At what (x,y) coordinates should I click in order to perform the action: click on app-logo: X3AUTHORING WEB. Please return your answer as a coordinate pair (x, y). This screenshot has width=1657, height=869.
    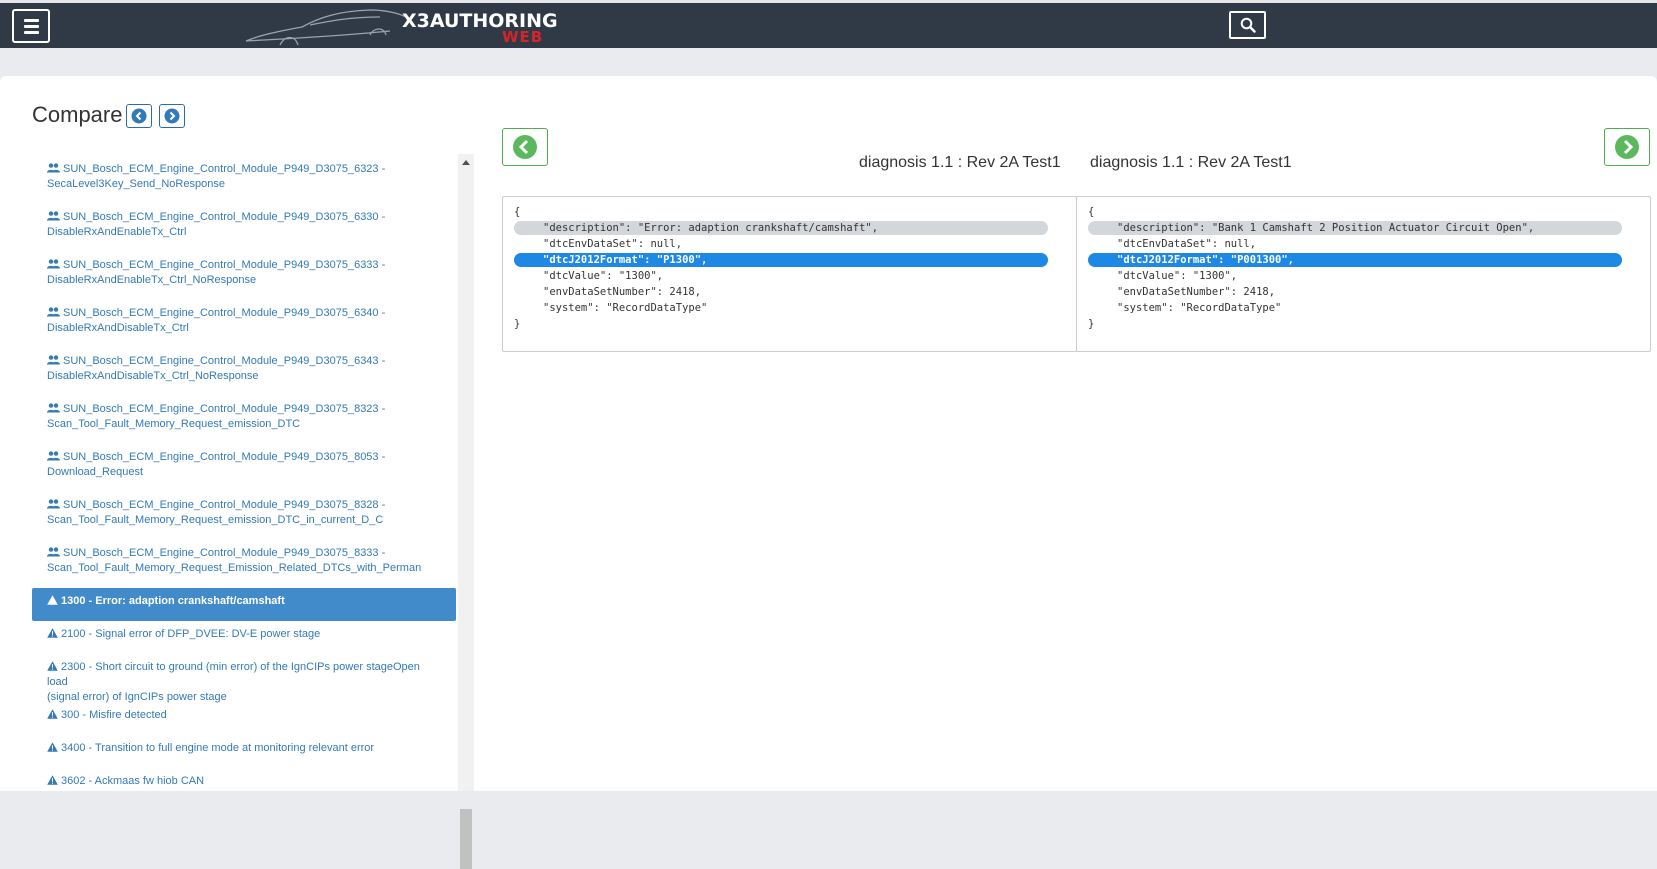
    Looking at the image, I should click on (400, 26).